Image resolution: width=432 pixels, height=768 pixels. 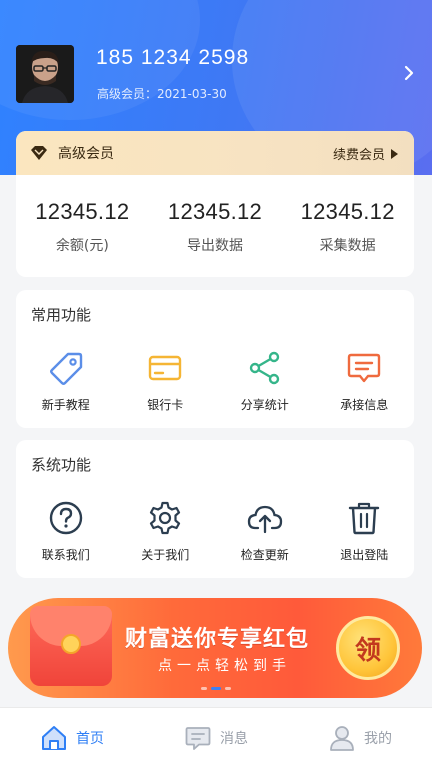 I want to click on phone-number: 185 1234 2598, so click(x=173, y=57).